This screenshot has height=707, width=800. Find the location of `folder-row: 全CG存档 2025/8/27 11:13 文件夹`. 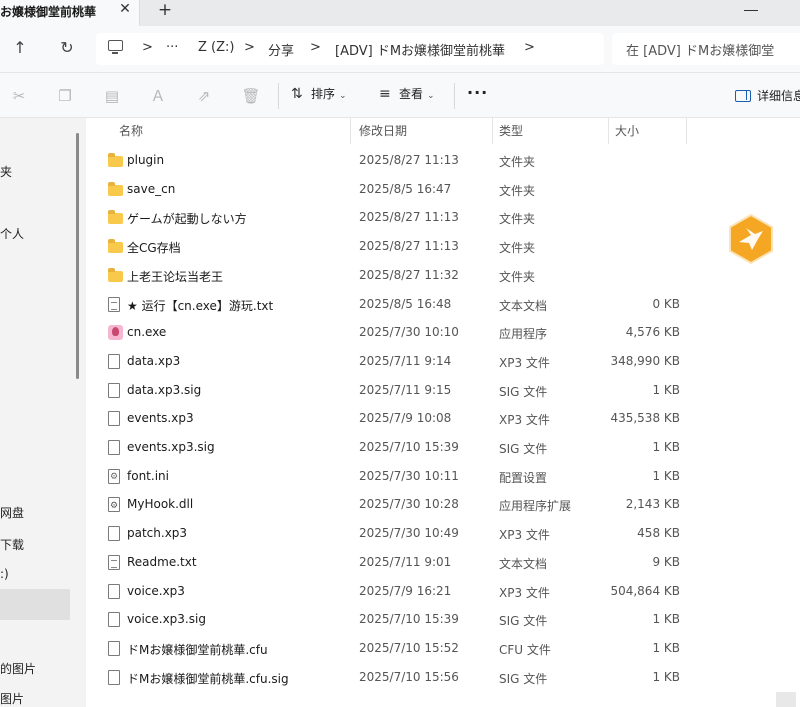

folder-row: 全CG存档 2025/8/27 11:13 文件夹 is located at coordinates (391, 247).